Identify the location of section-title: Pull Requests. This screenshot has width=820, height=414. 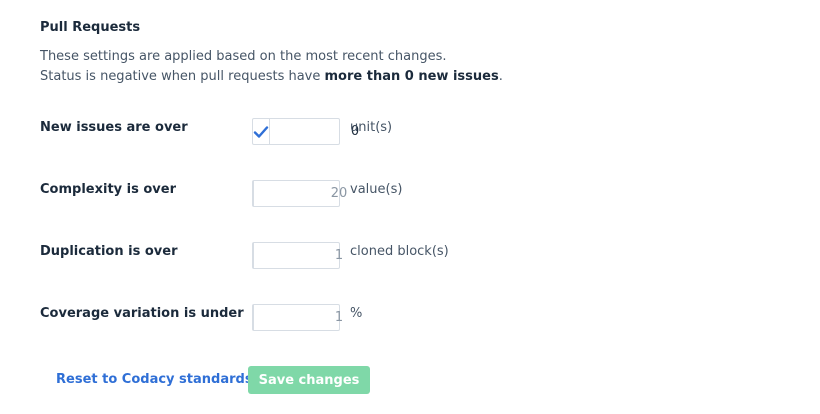
(90, 27).